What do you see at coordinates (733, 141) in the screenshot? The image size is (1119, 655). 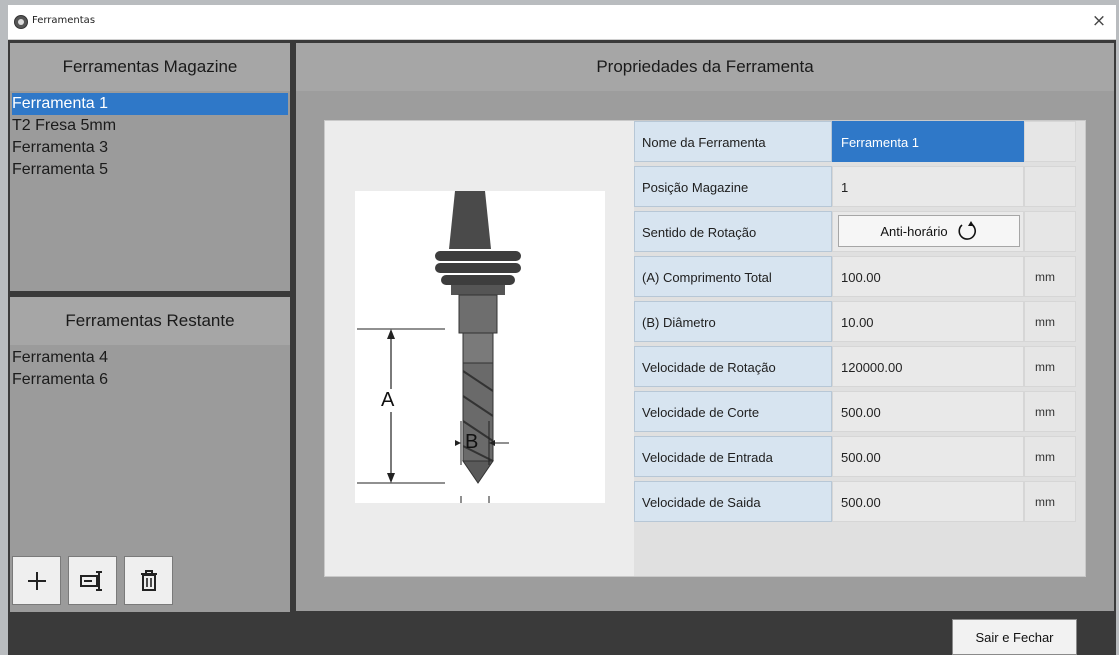 I see `row-label: Nome da Ferramenta` at bounding box center [733, 141].